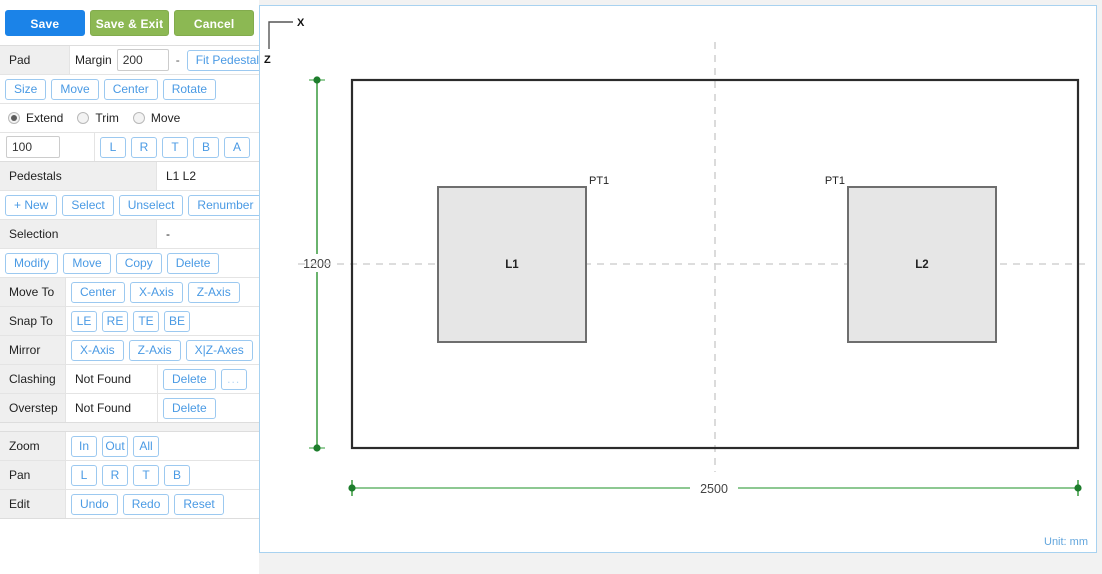  What do you see at coordinates (33, 504) in the screenshot?
I see `edit-label: Edit` at bounding box center [33, 504].